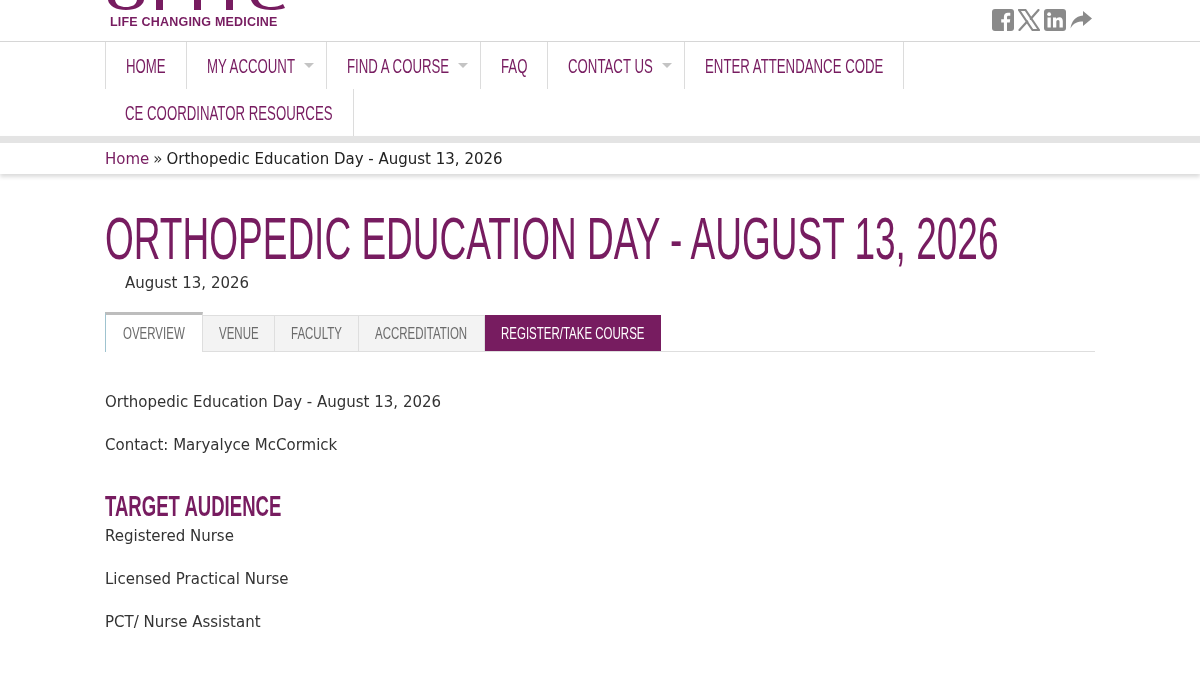 This screenshot has width=1200, height=680. What do you see at coordinates (154, 332) in the screenshot?
I see `tab: OVERVIEW` at bounding box center [154, 332].